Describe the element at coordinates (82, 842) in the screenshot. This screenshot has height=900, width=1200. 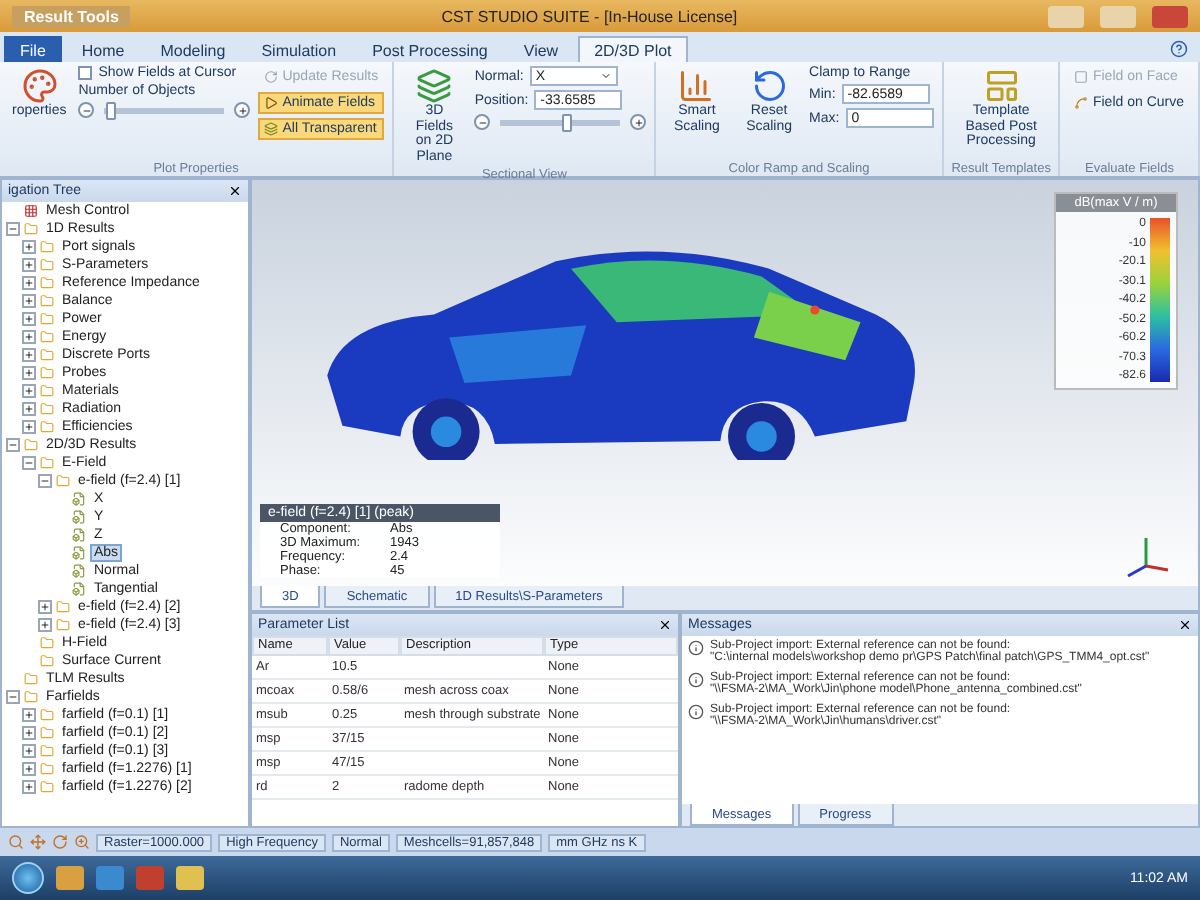
I see `zoom-in-icon` at that location.